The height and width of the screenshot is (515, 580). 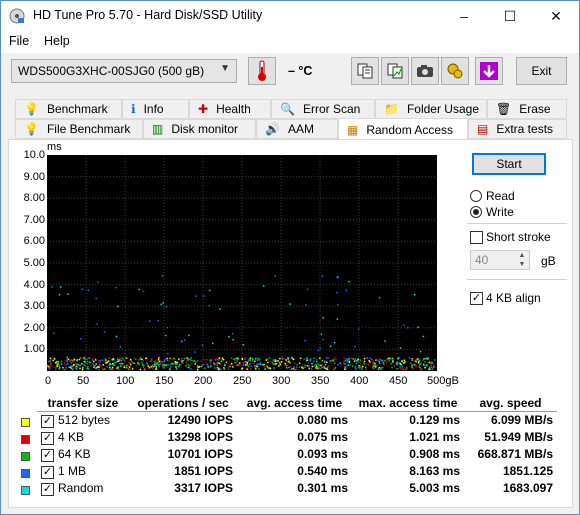 I want to click on drive-select: WDS500G3XHC-00SJG0 (500 gB) ▼, so click(x=124, y=71).